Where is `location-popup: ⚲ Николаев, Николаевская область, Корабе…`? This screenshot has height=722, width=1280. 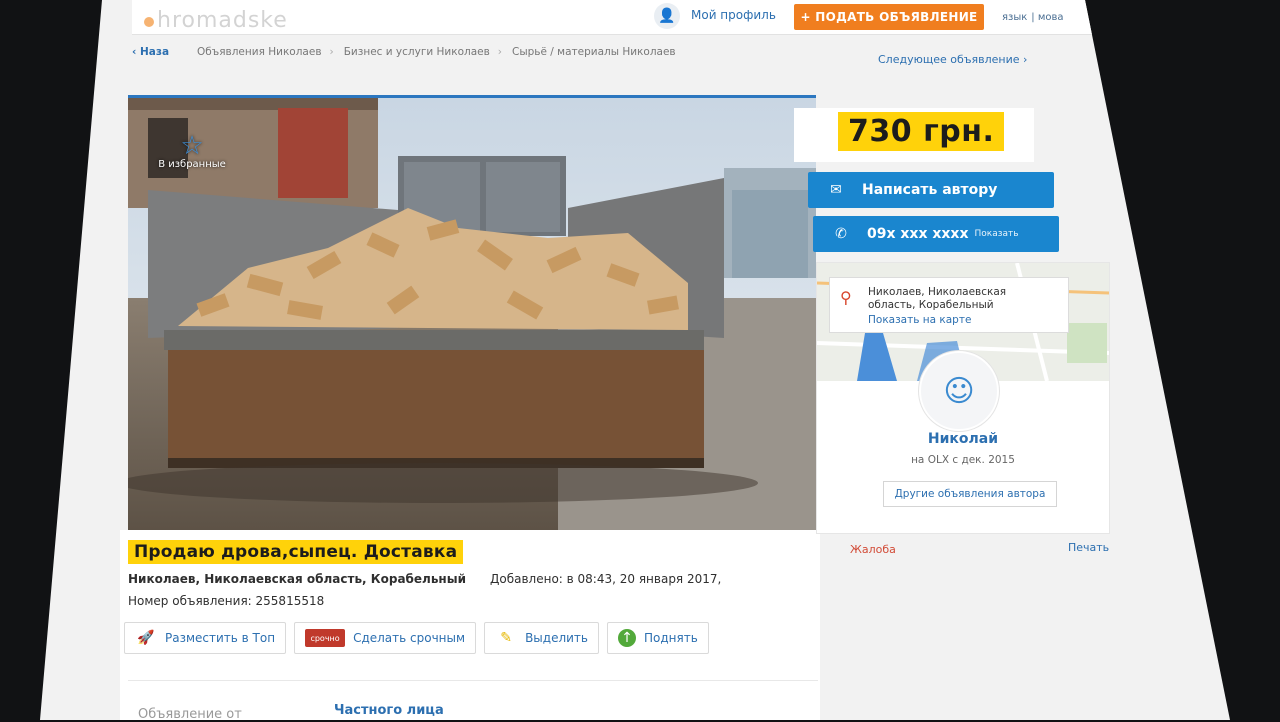
location-popup: ⚲ Николаев, Николаевская область, Корабе… is located at coordinates (949, 305).